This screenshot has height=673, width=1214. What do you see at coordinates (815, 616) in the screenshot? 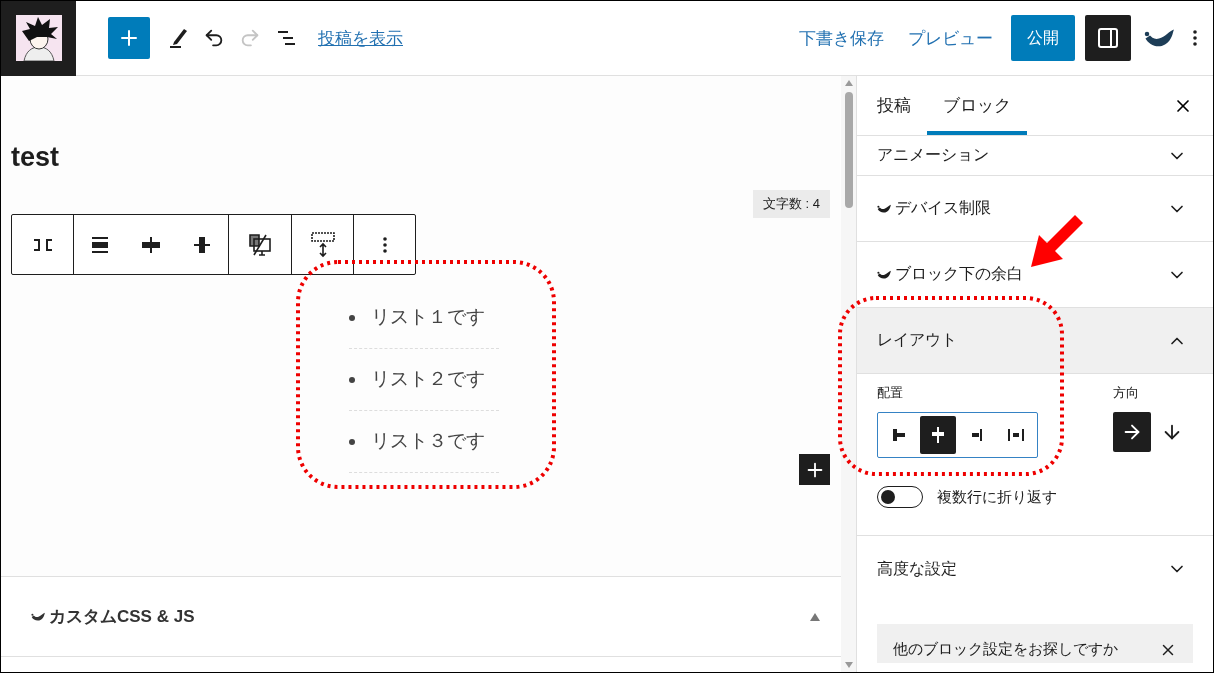
I see `collapse-icon` at bounding box center [815, 616].